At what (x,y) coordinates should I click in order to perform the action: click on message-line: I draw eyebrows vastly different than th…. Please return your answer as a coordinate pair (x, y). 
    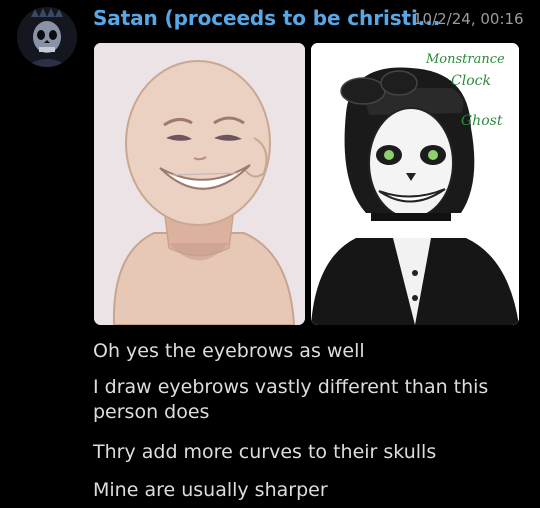
    Looking at the image, I should click on (291, 399).